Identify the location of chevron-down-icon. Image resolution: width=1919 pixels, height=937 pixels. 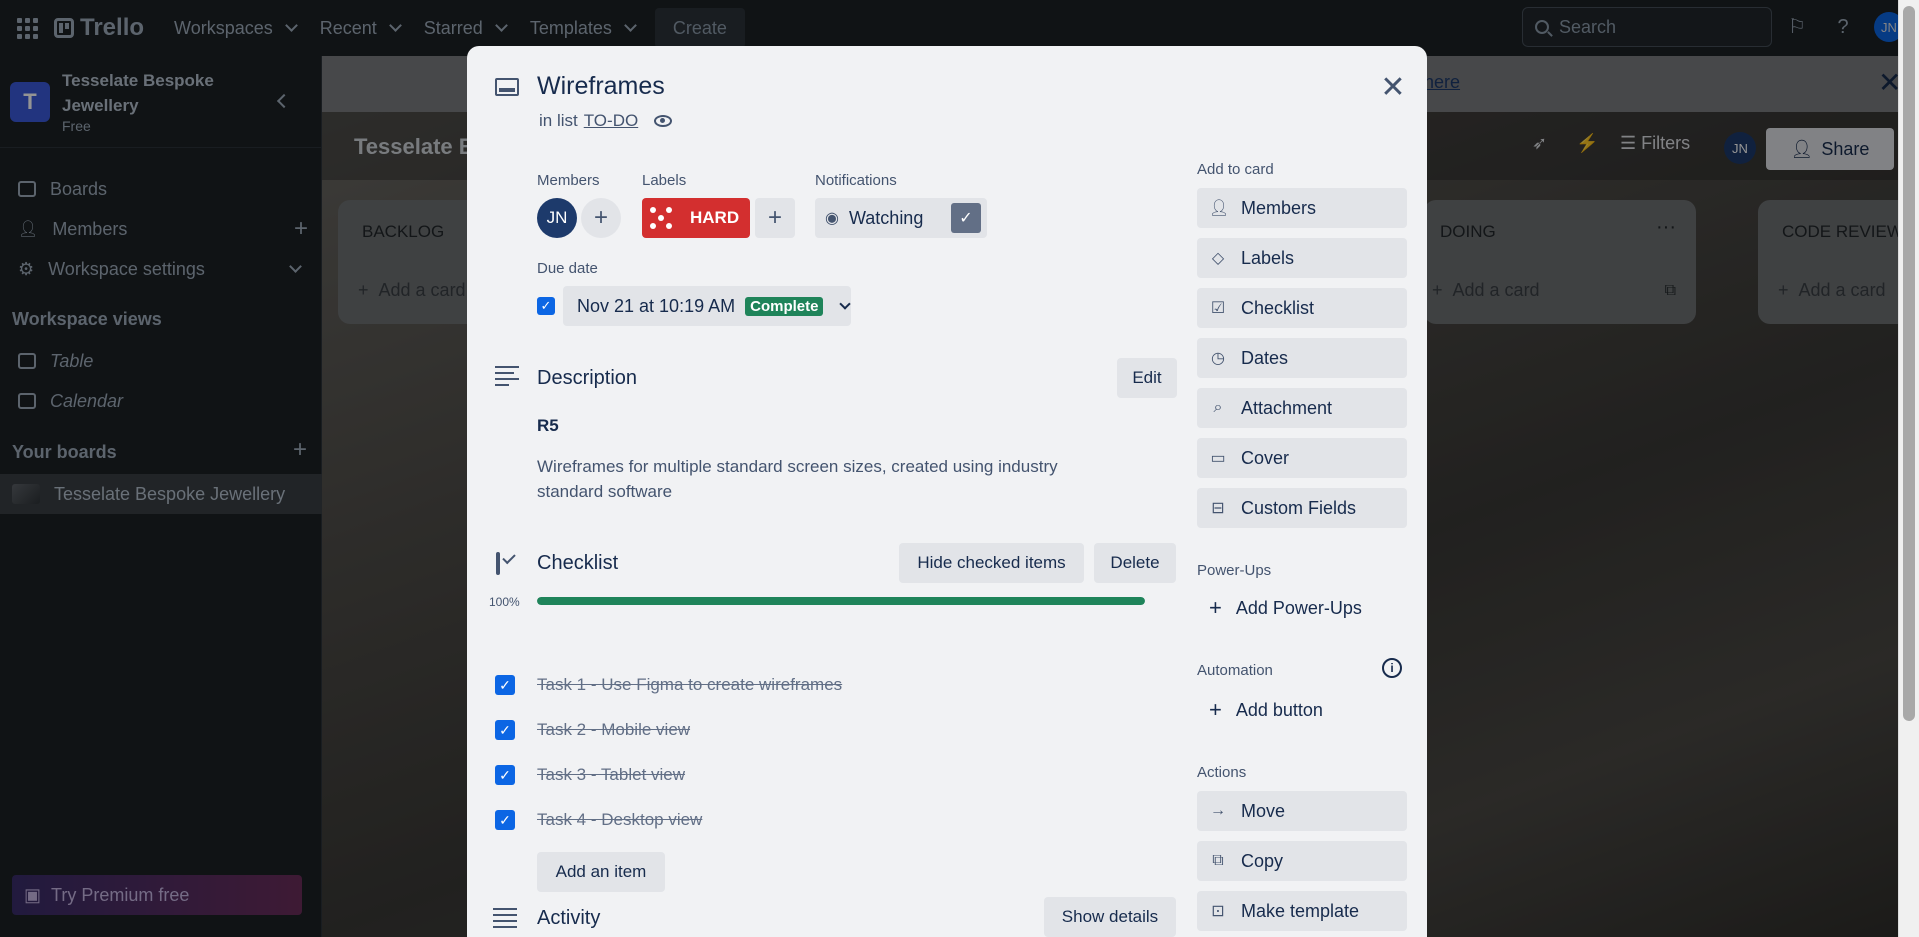
(845, 303).